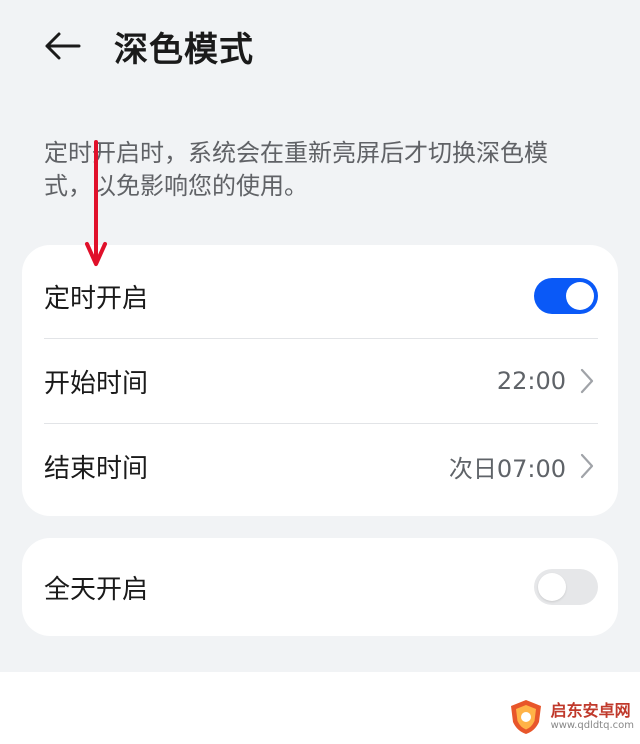  What do you see at coordinates (531, 381) in the screenshot?
I see `start-time-value: 22:00` at bounding box center [531, 381].